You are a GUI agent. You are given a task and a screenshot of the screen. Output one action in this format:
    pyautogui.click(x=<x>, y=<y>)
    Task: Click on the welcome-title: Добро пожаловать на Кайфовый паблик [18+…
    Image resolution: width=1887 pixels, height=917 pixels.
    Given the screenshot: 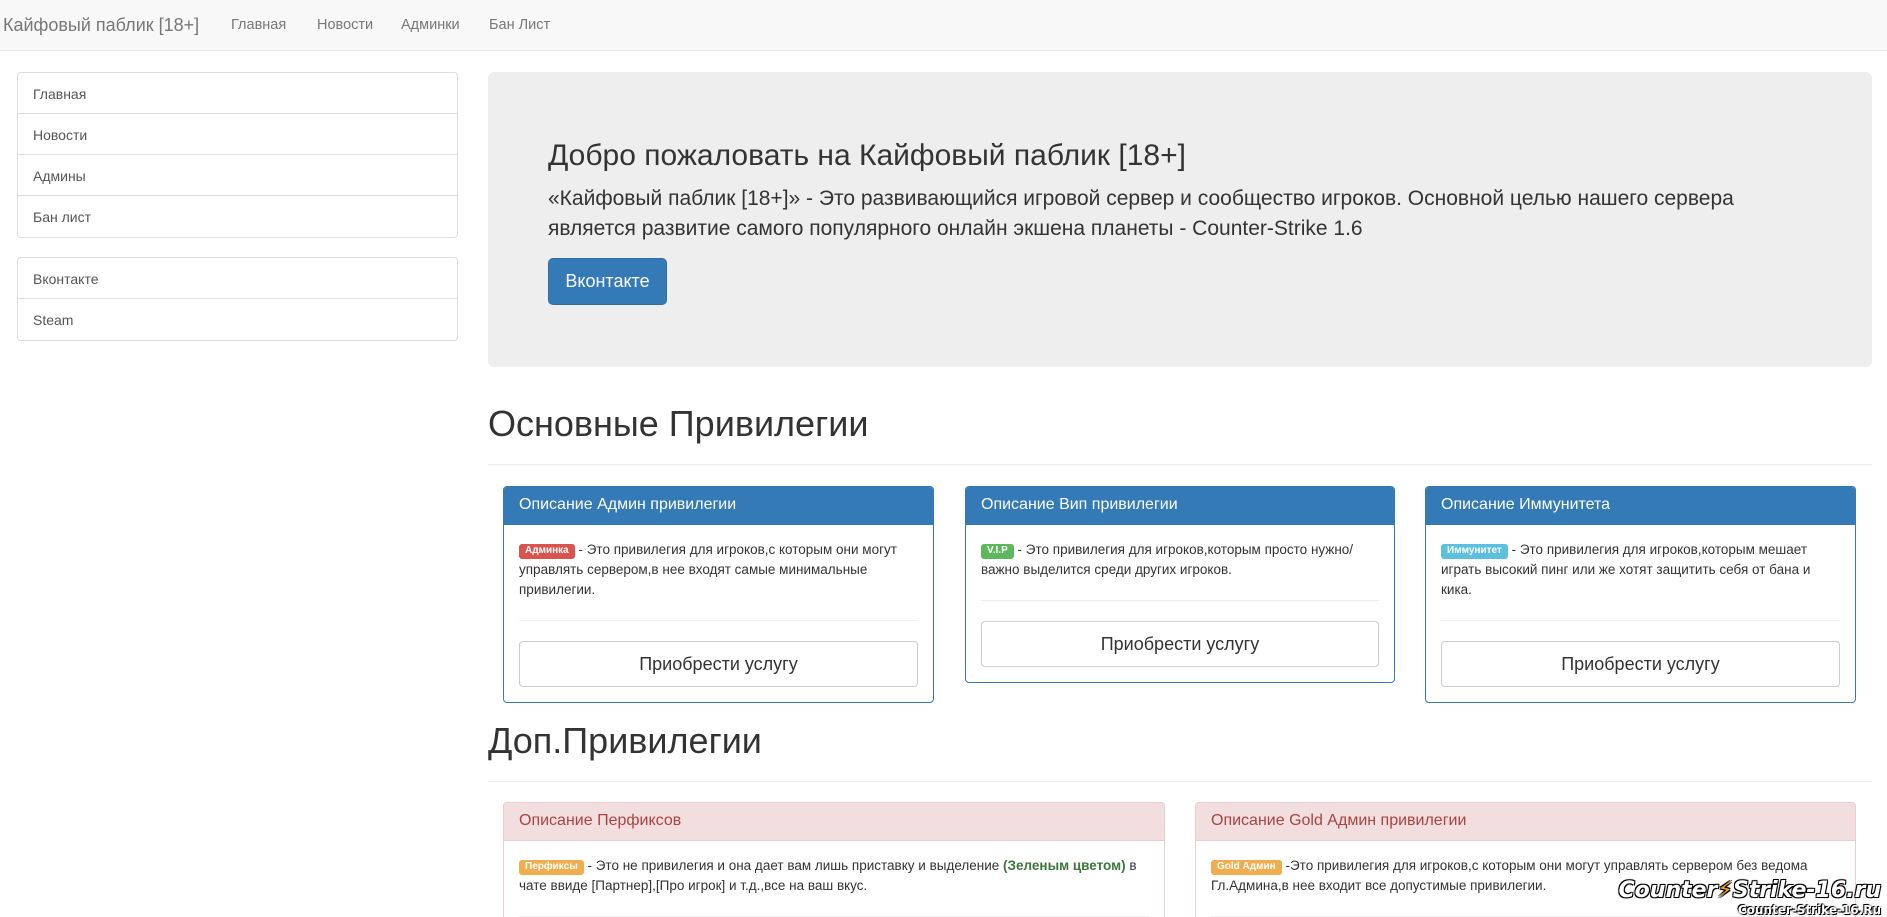 What is the action you would take?
    pyautogui.click(x=867, y=155)
    